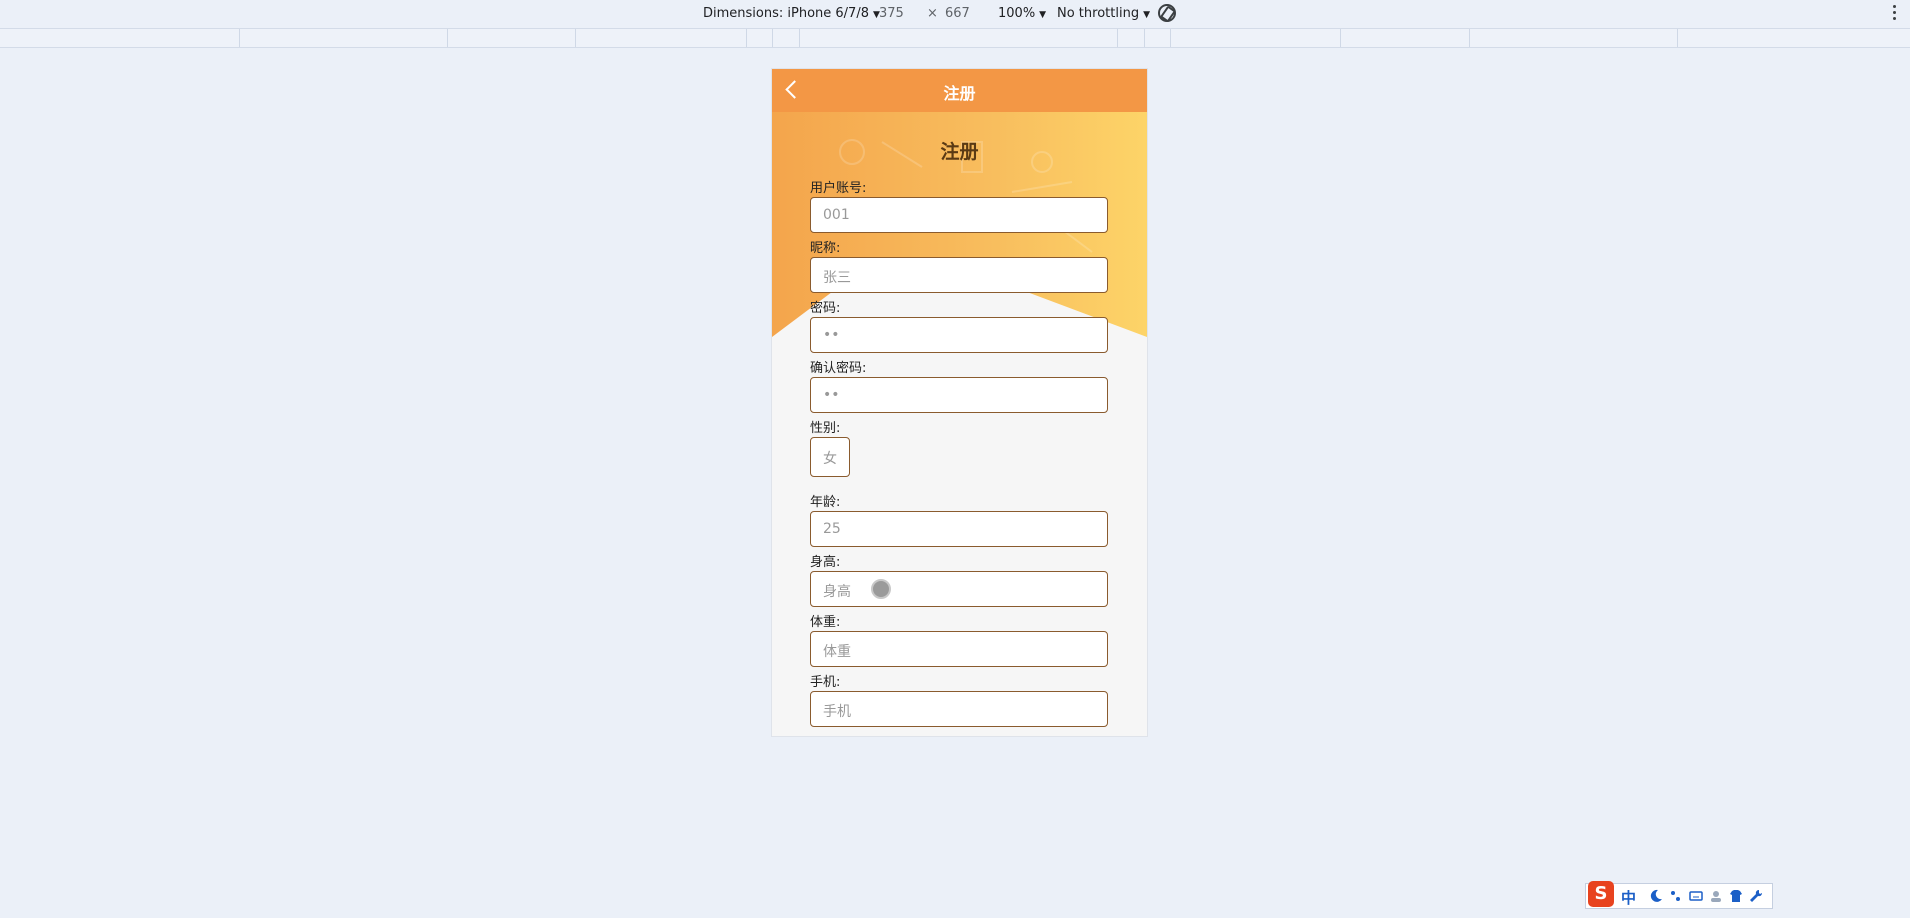 The height and width of the screenshot is (918, 1910). I want to click on scroll-indicator-icon, so click(881, 589).